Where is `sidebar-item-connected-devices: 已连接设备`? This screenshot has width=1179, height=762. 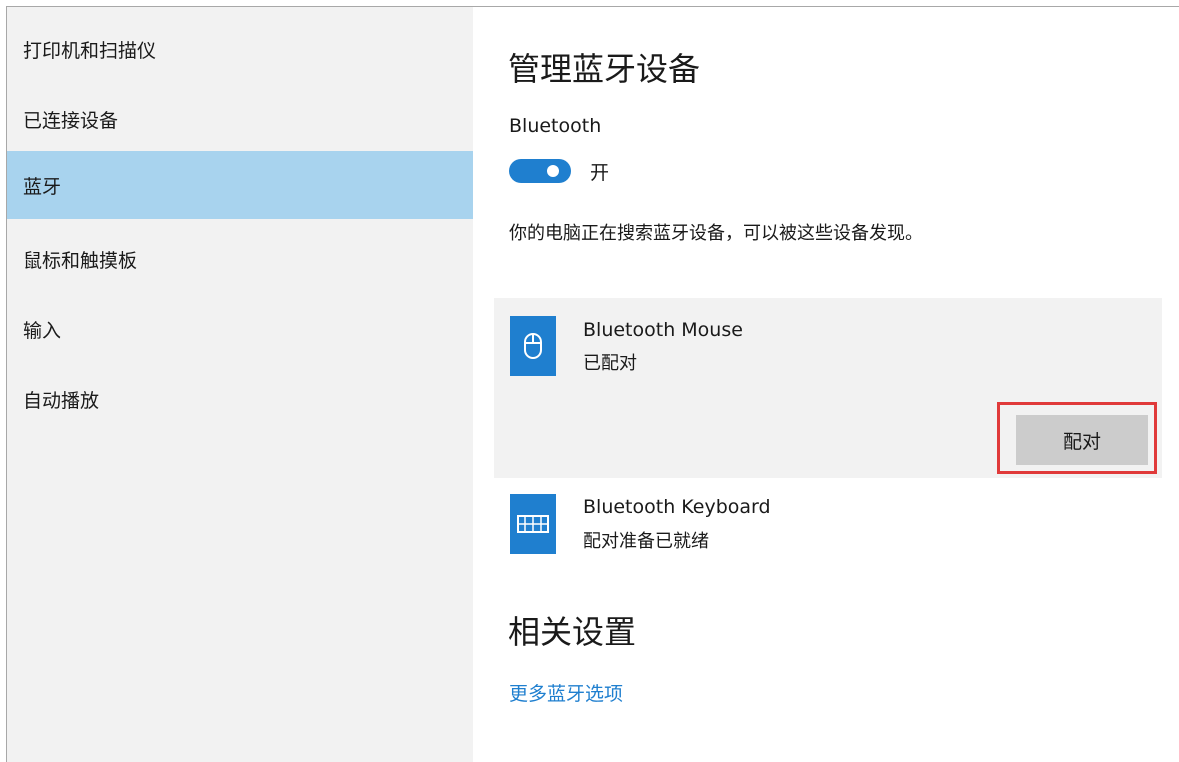 sidebar-item-connected-devices: 已连接设备 is located at coordinates (240, 119).